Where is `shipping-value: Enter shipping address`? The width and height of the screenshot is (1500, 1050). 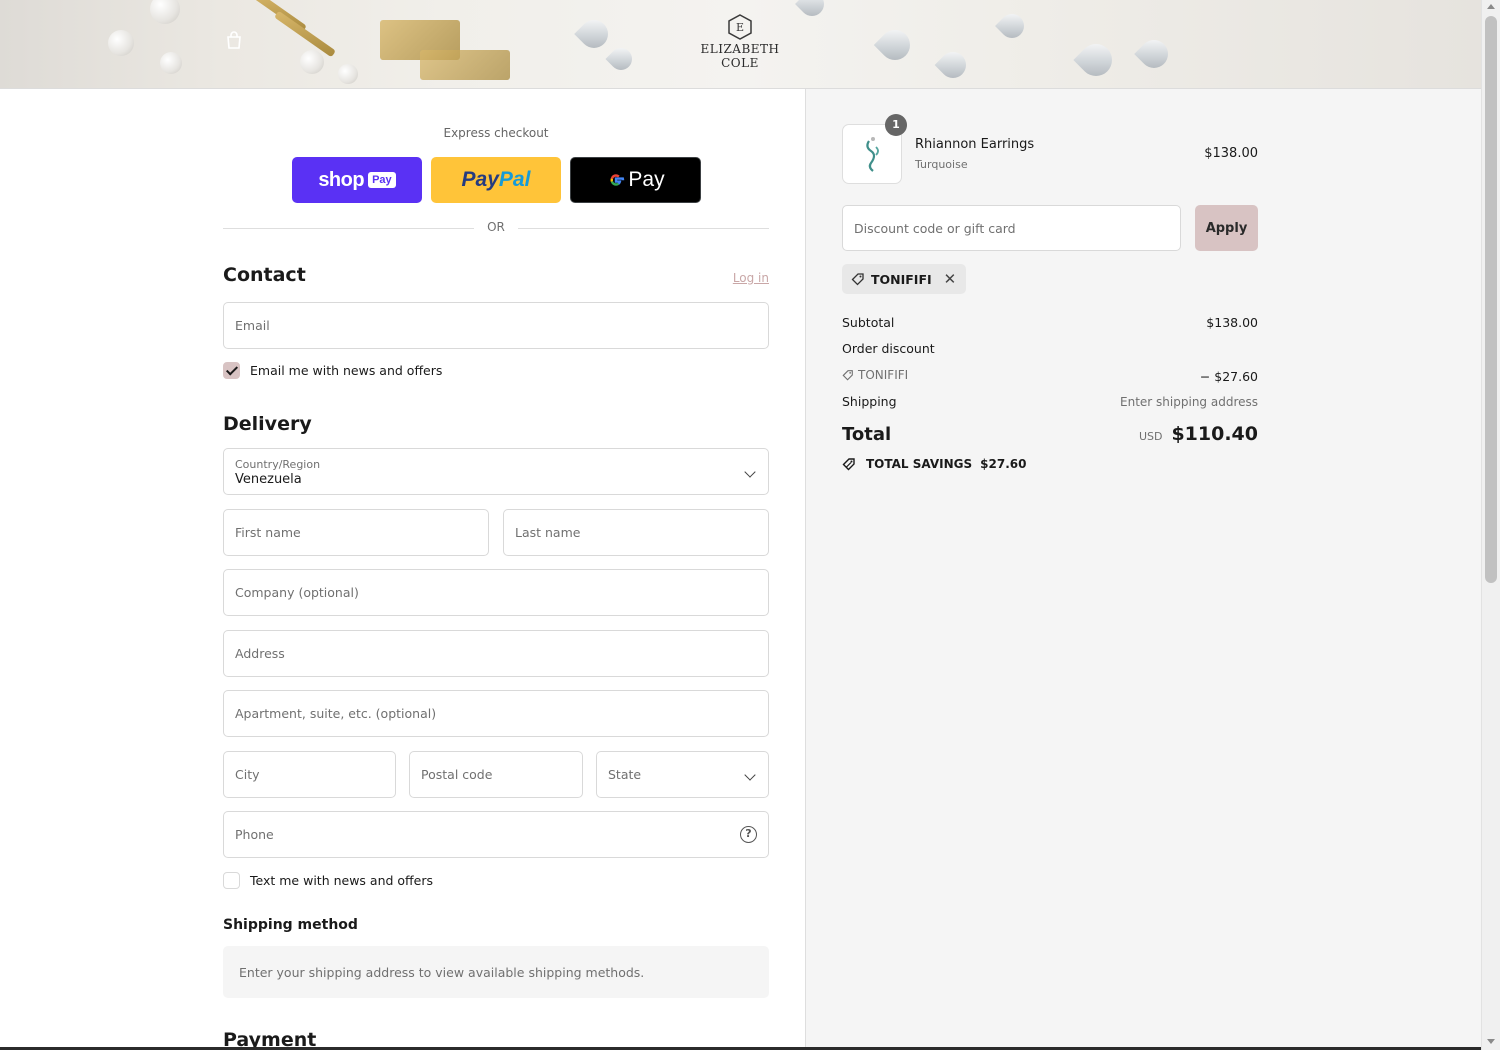
shipping-value: Enter shipping address is located at coordinates (1189, 402).